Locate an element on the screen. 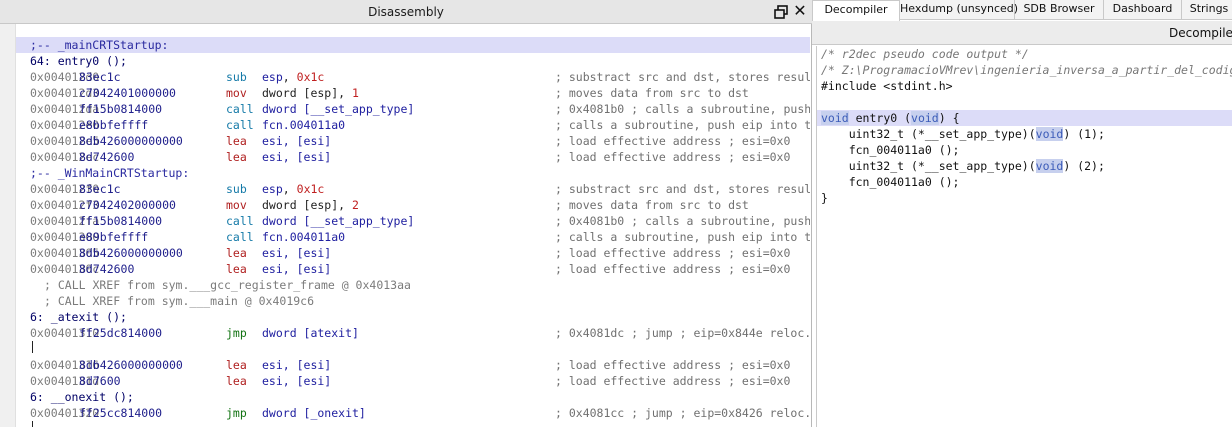  operand-part: 1 is located at coordinates (355, 93).